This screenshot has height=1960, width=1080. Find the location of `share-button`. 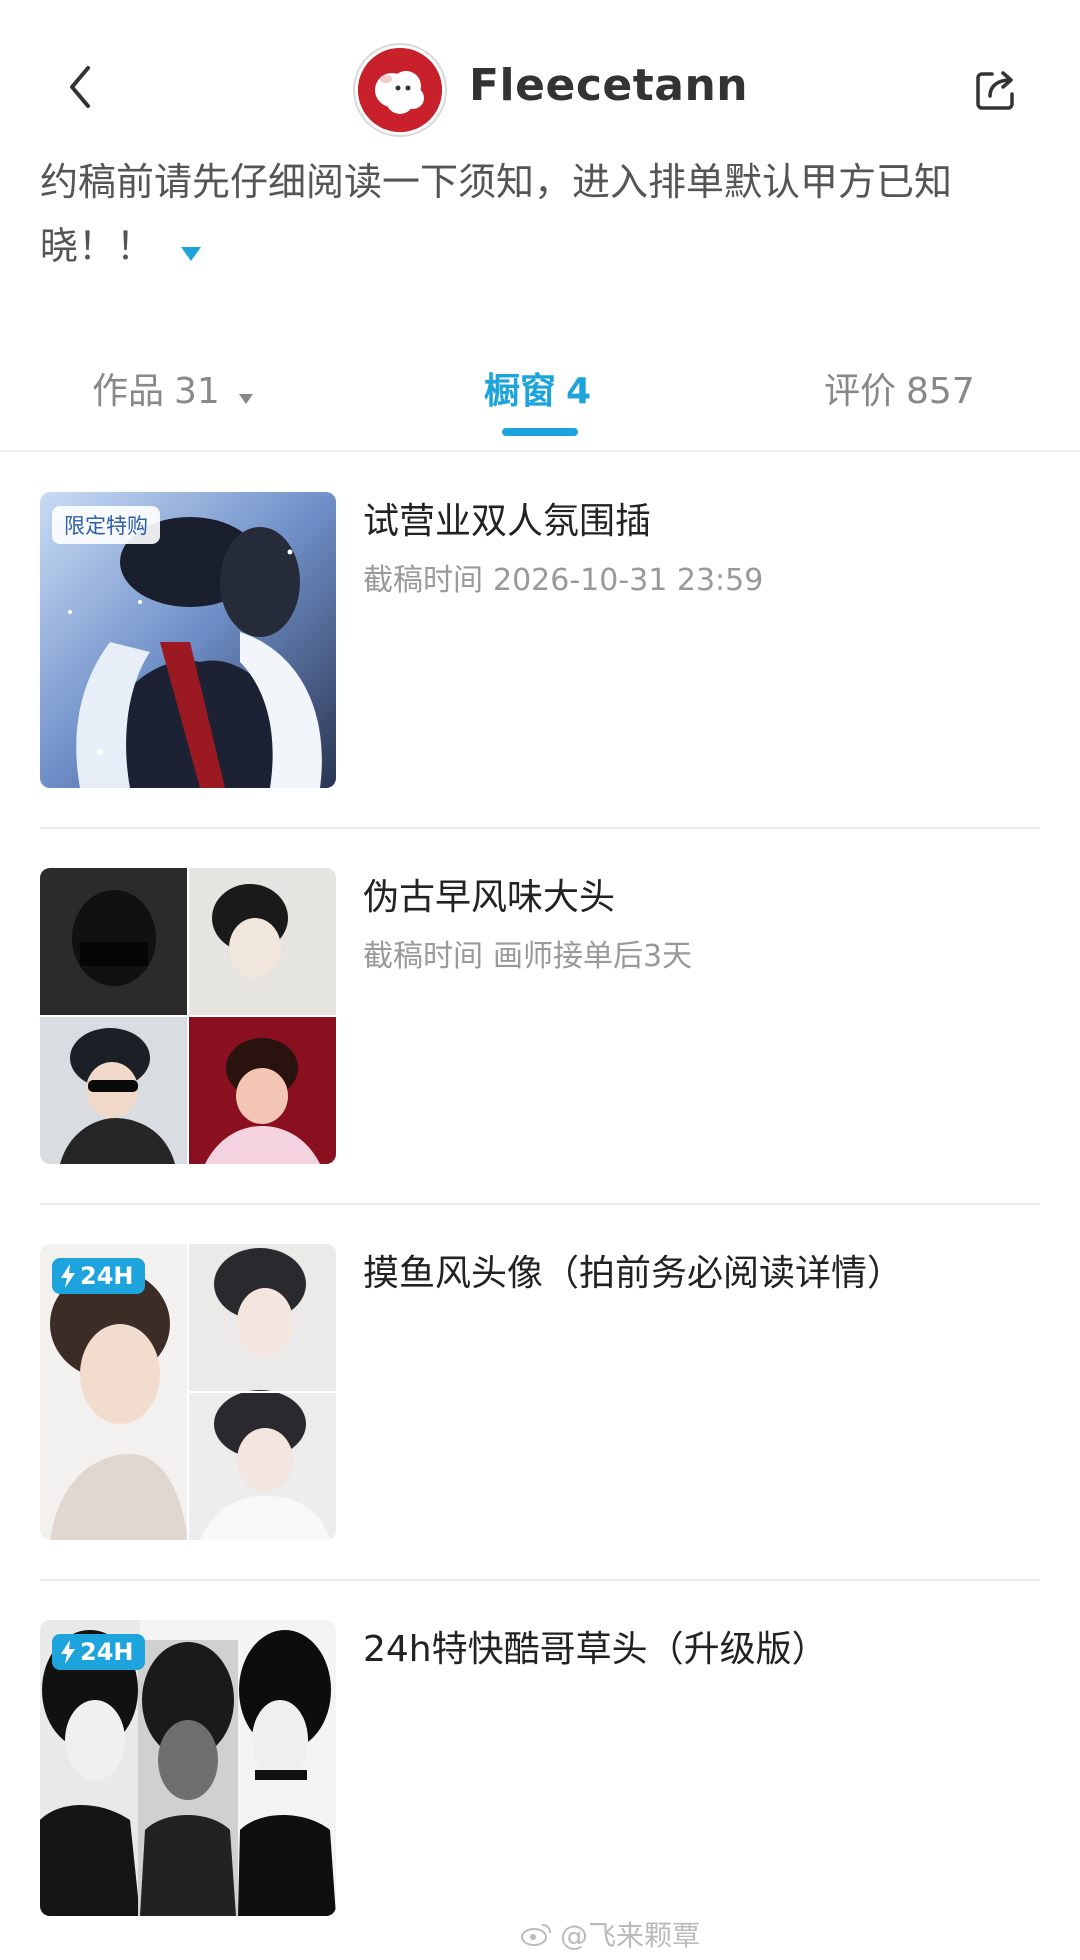

share-button is located at coordinates (996, 90).